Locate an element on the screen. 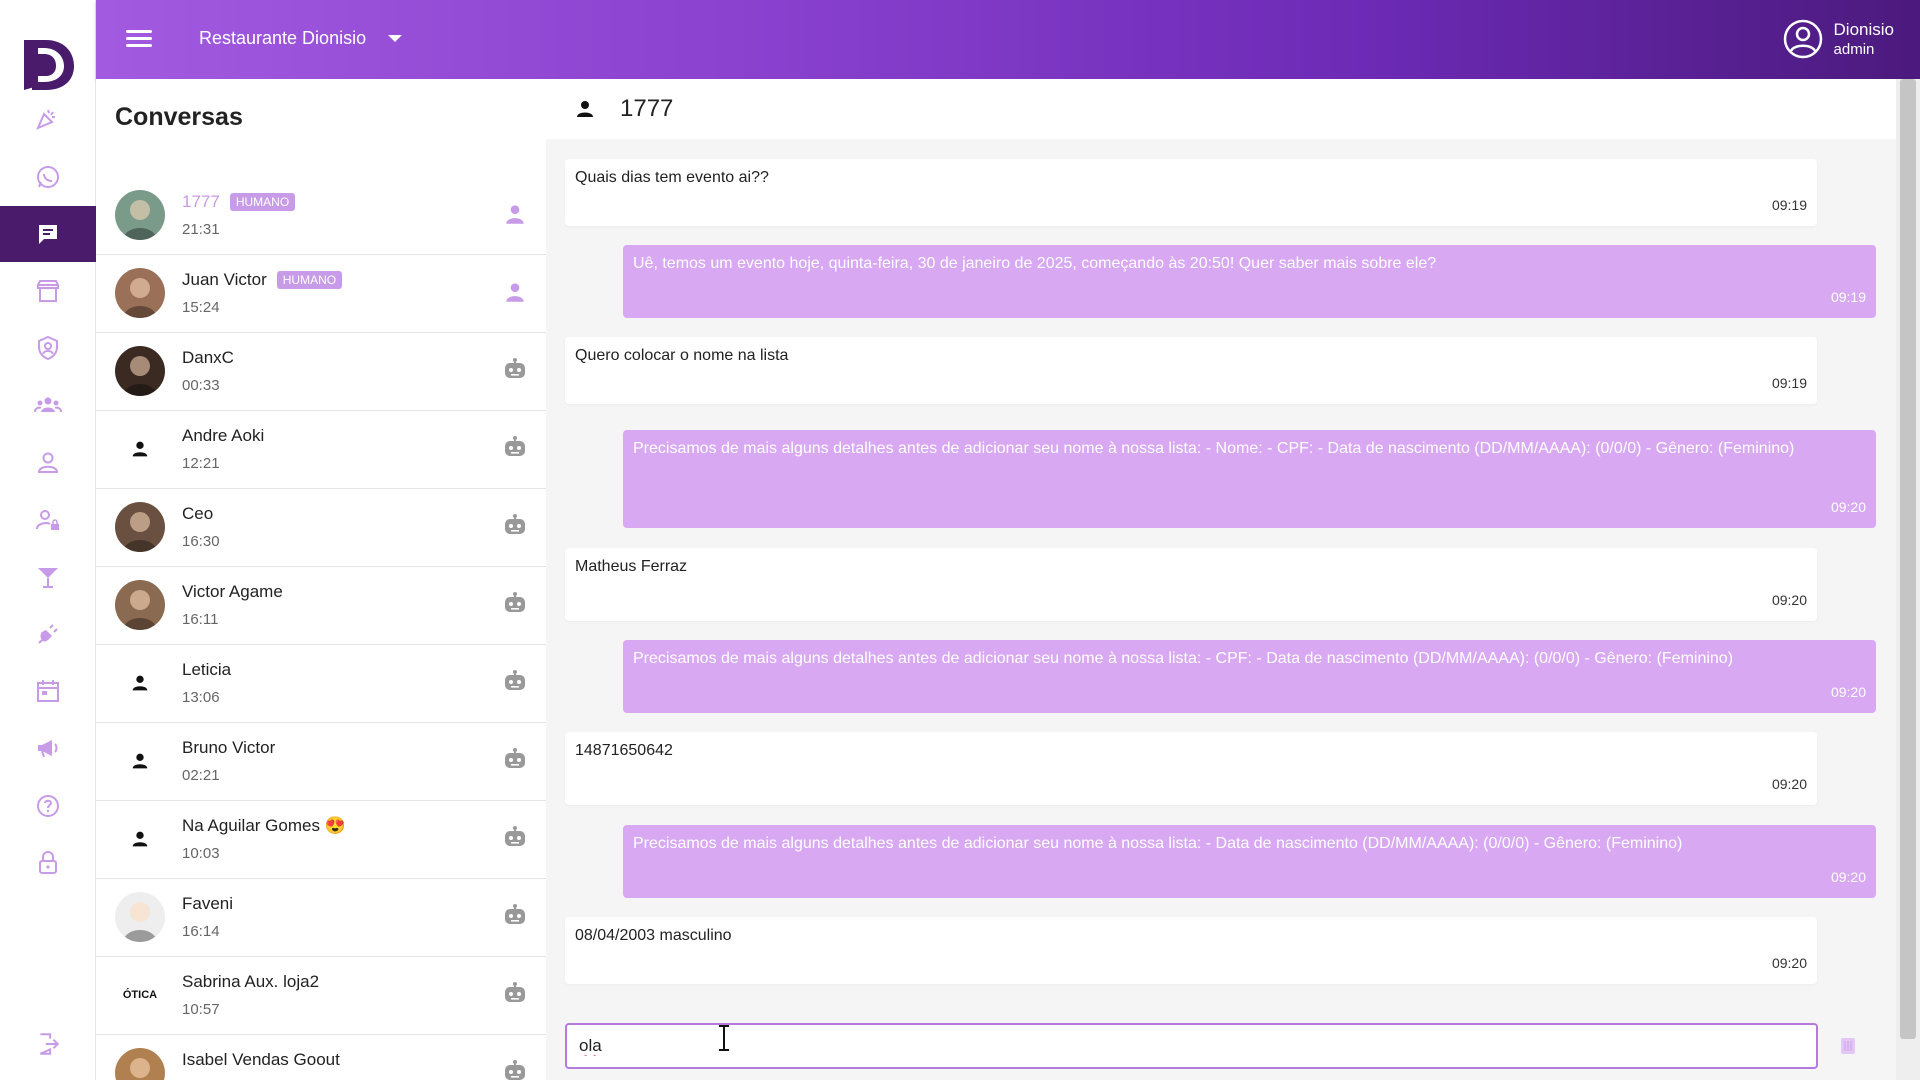 This screenshot has height=1080, width=1920. conversation-item: Andre Aoki 12:21 is located at coordinates (321, 450).